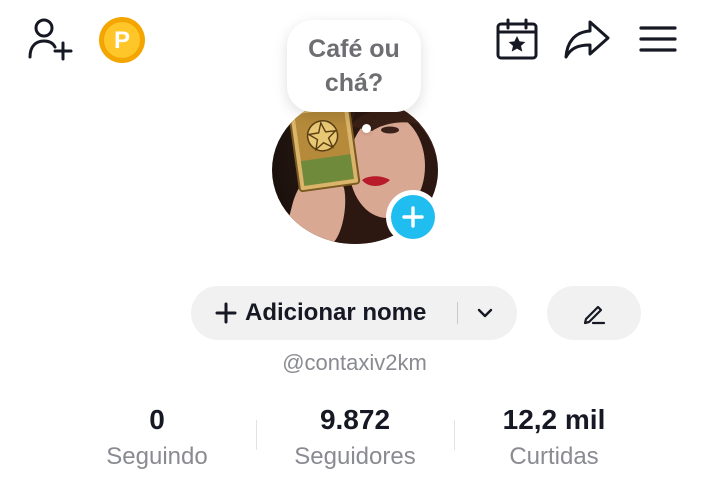  I want to click on chevron-down-icon, so click(485, 313).